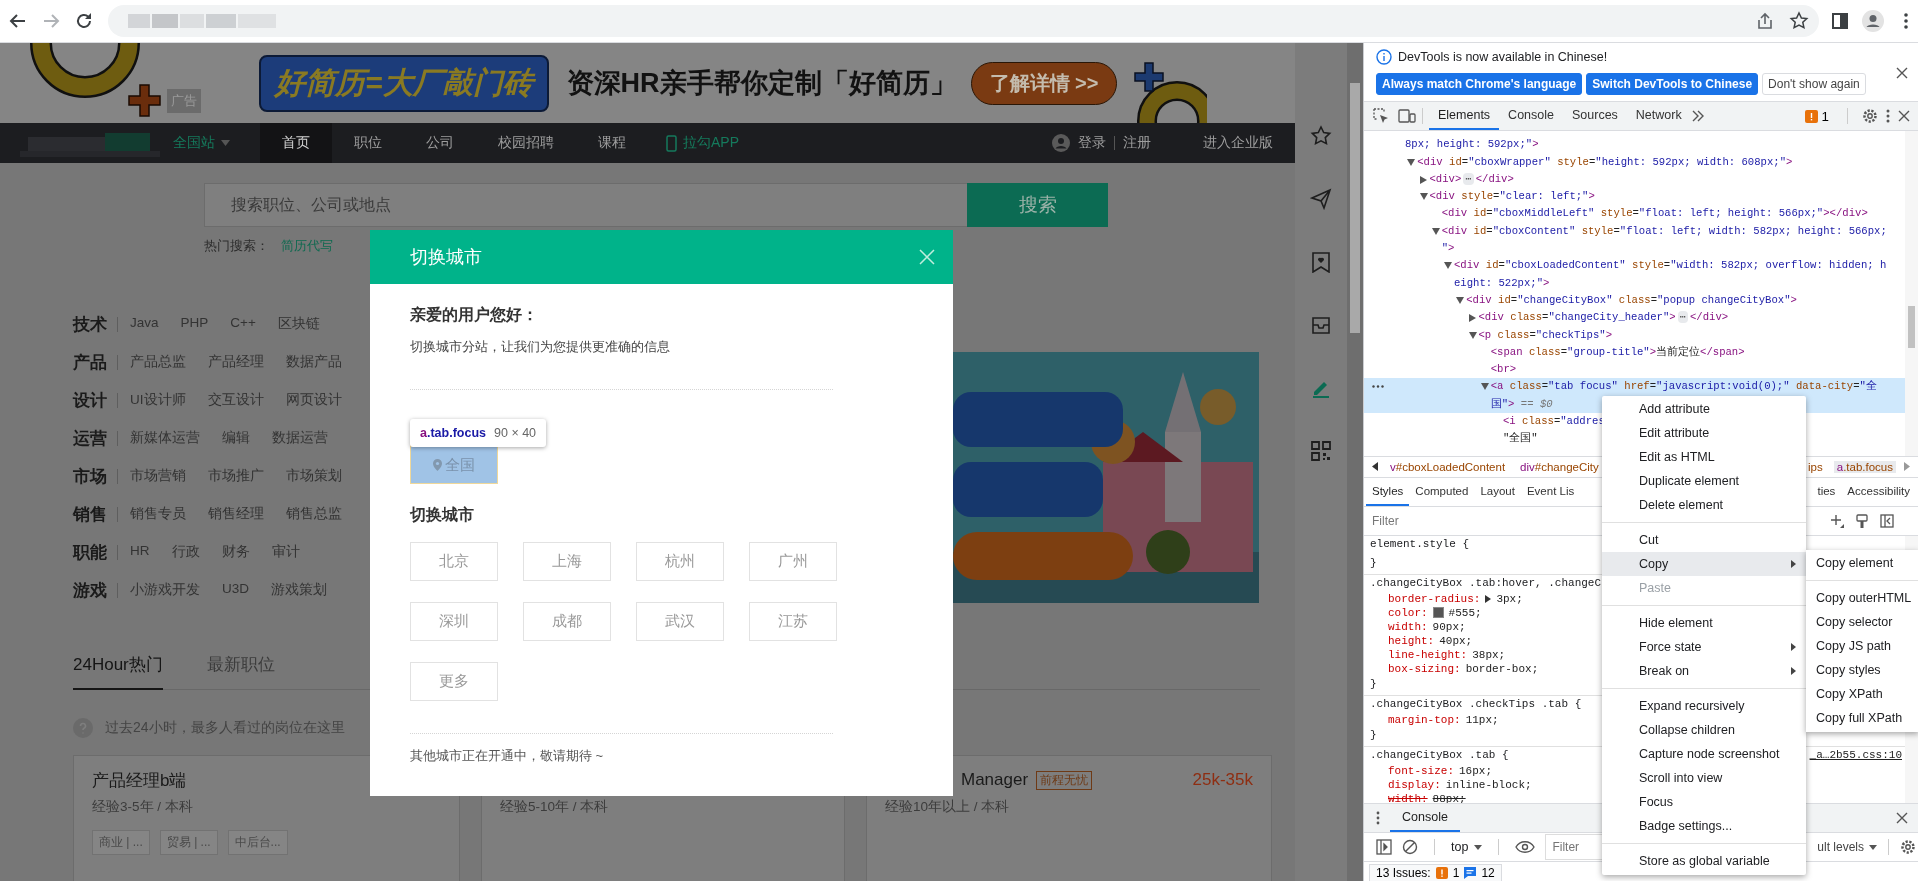  Describe the element at coordinates (1654, 213) in the screenshot. I see `code-line: <div id="cboxMiddleLeft" style="float: left; height: 566px;"></div>` at that location.